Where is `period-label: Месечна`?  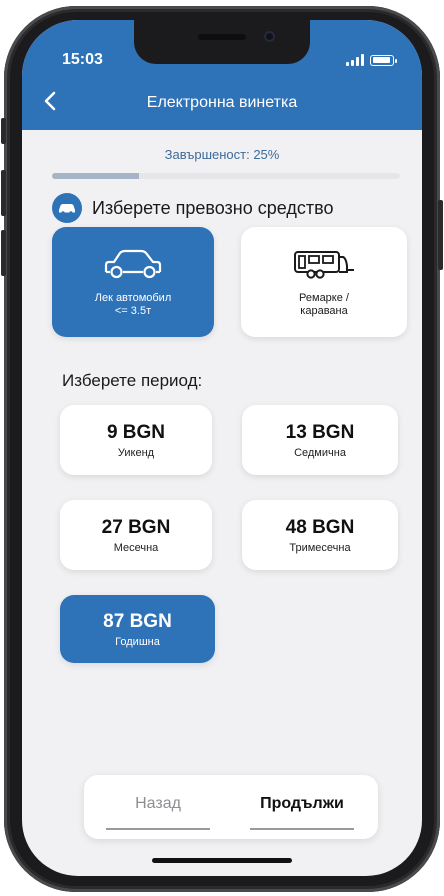 period-label: Месечна is located at coordinates (136, 547).